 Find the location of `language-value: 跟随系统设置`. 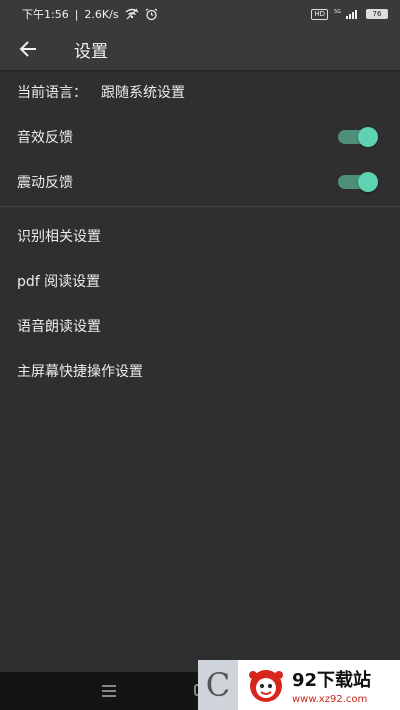

language-value: 跟随系统设置 is located at coordinates (143, 93).